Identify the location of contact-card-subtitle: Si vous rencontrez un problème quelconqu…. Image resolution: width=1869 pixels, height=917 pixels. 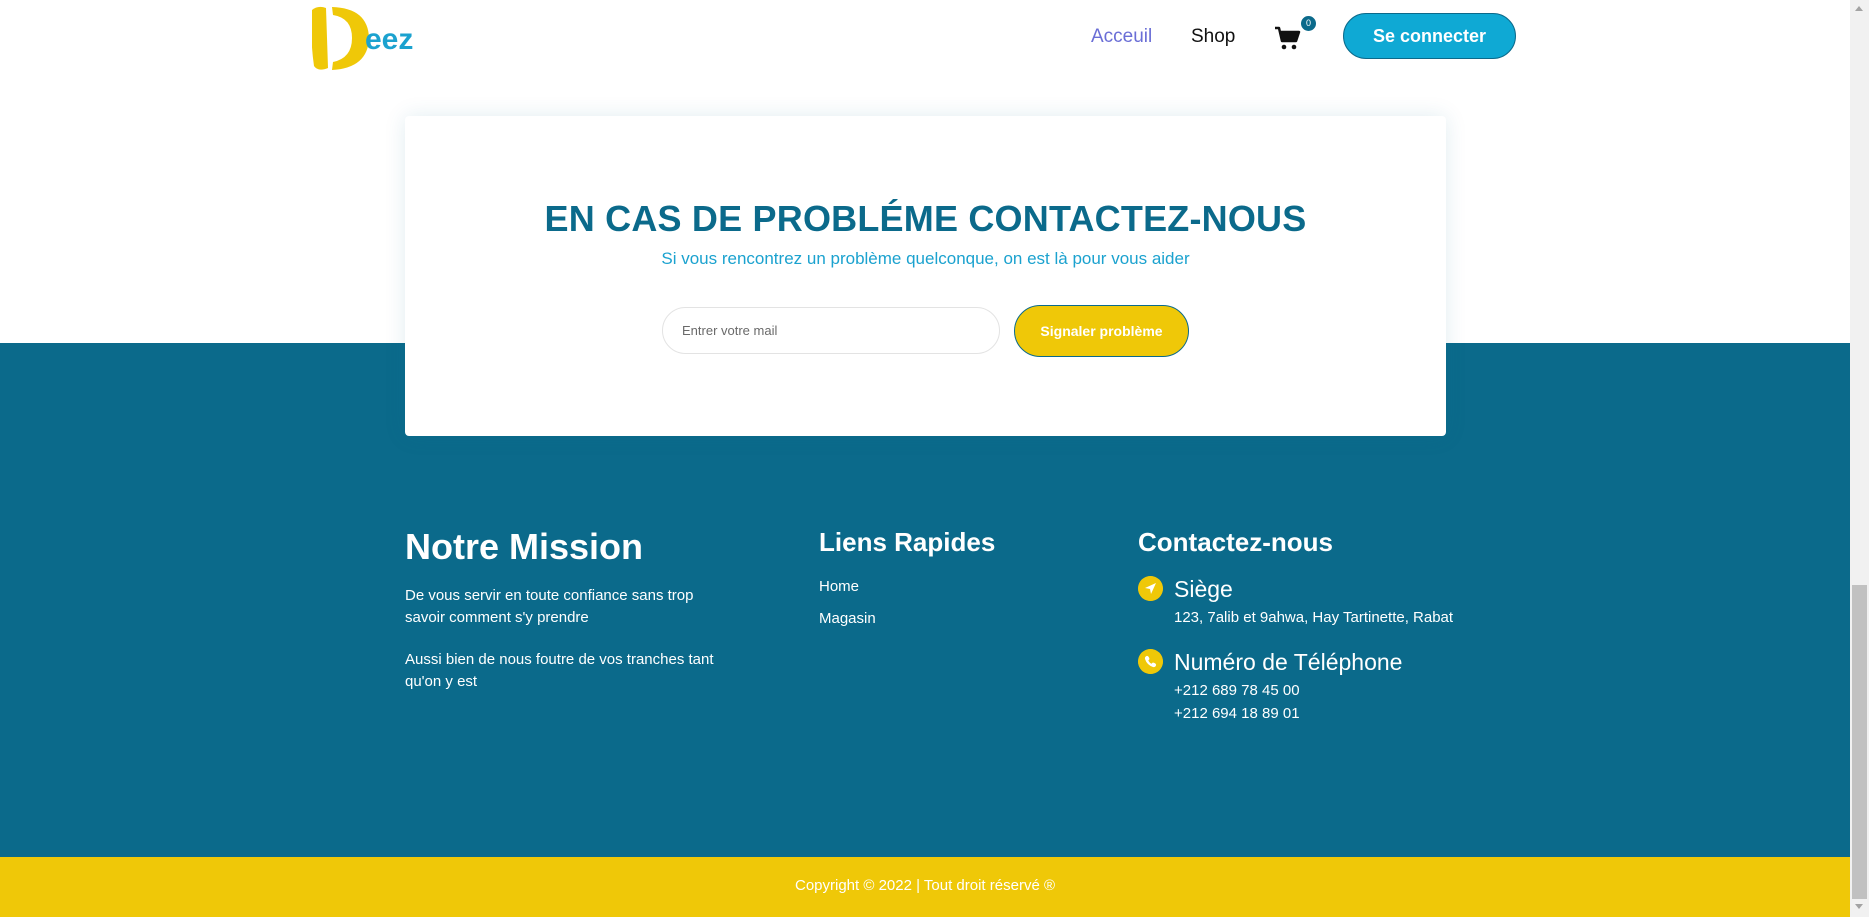
(925, 258).